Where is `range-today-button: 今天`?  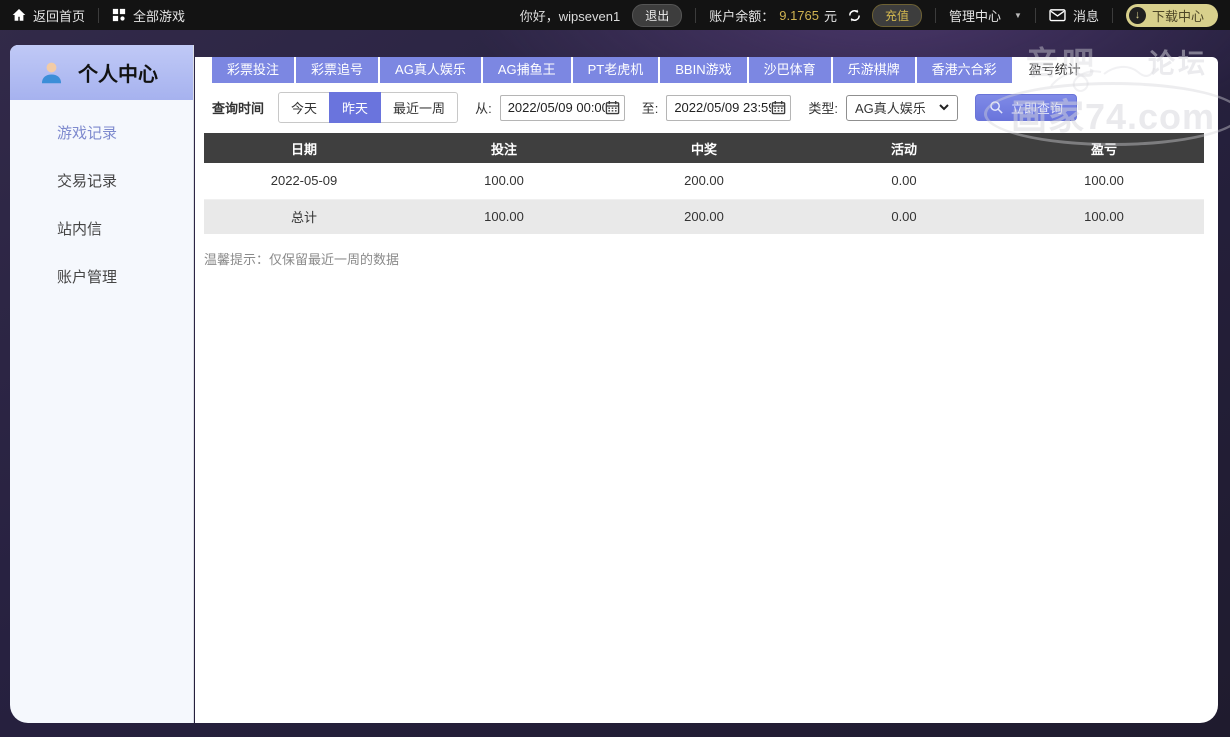
range-today-button: 今天 is located at coordinates (304, 107).